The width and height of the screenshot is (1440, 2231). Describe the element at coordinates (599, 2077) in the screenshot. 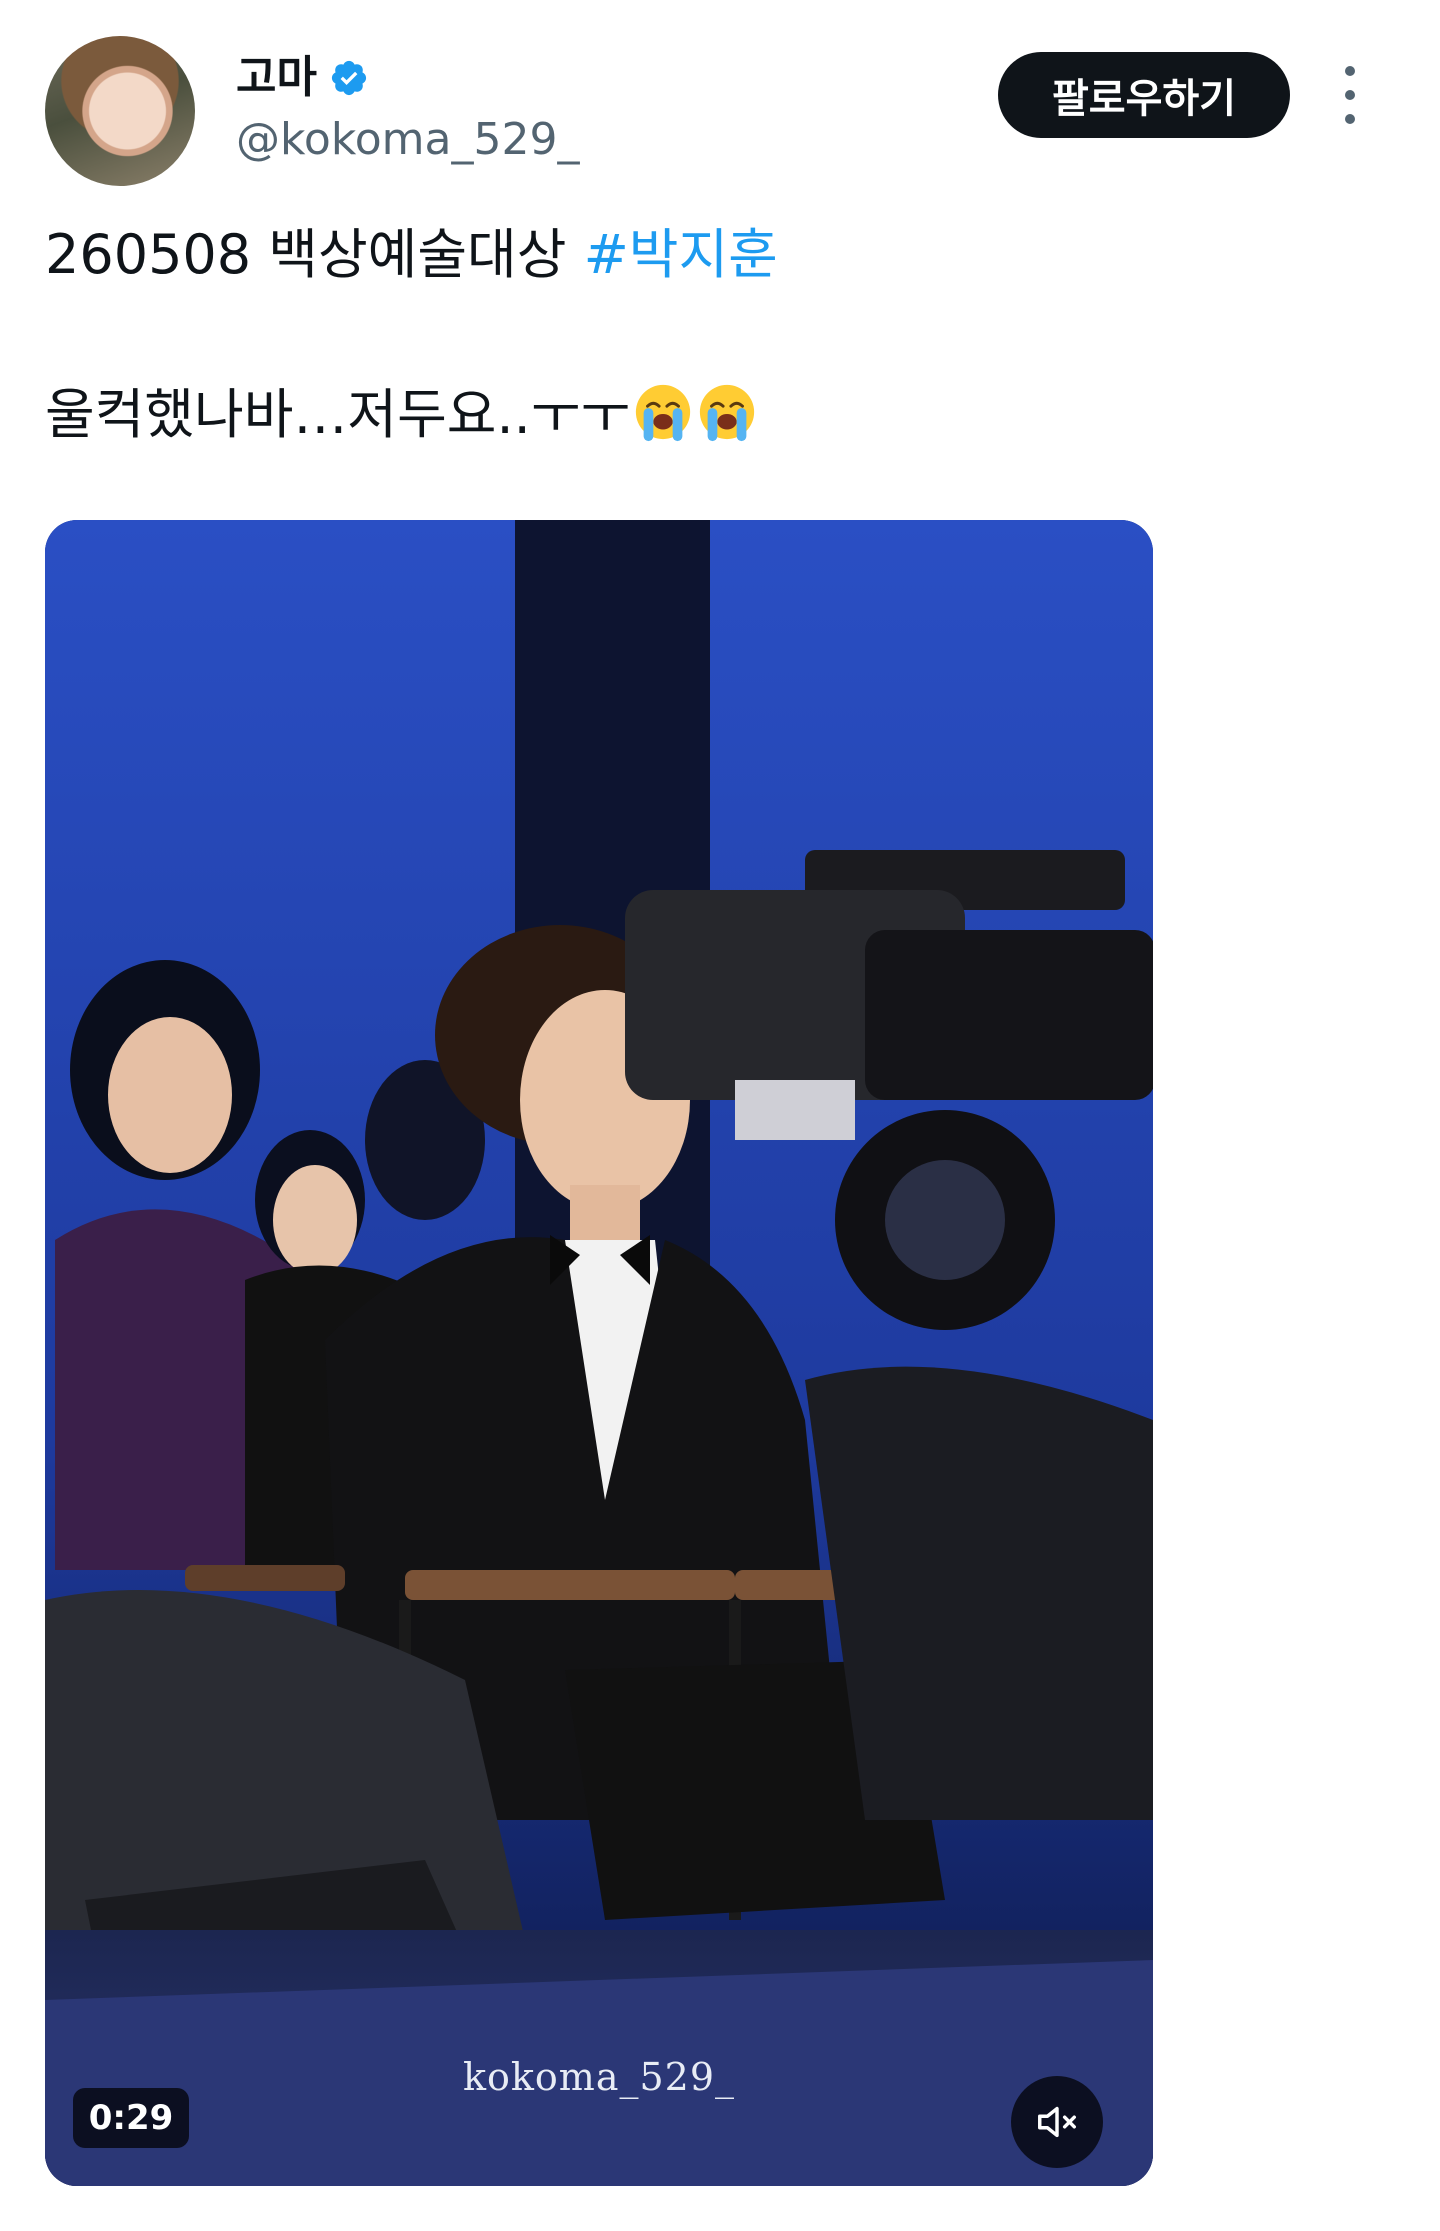

I see `video-watermark: kokoma_529_` at that location.